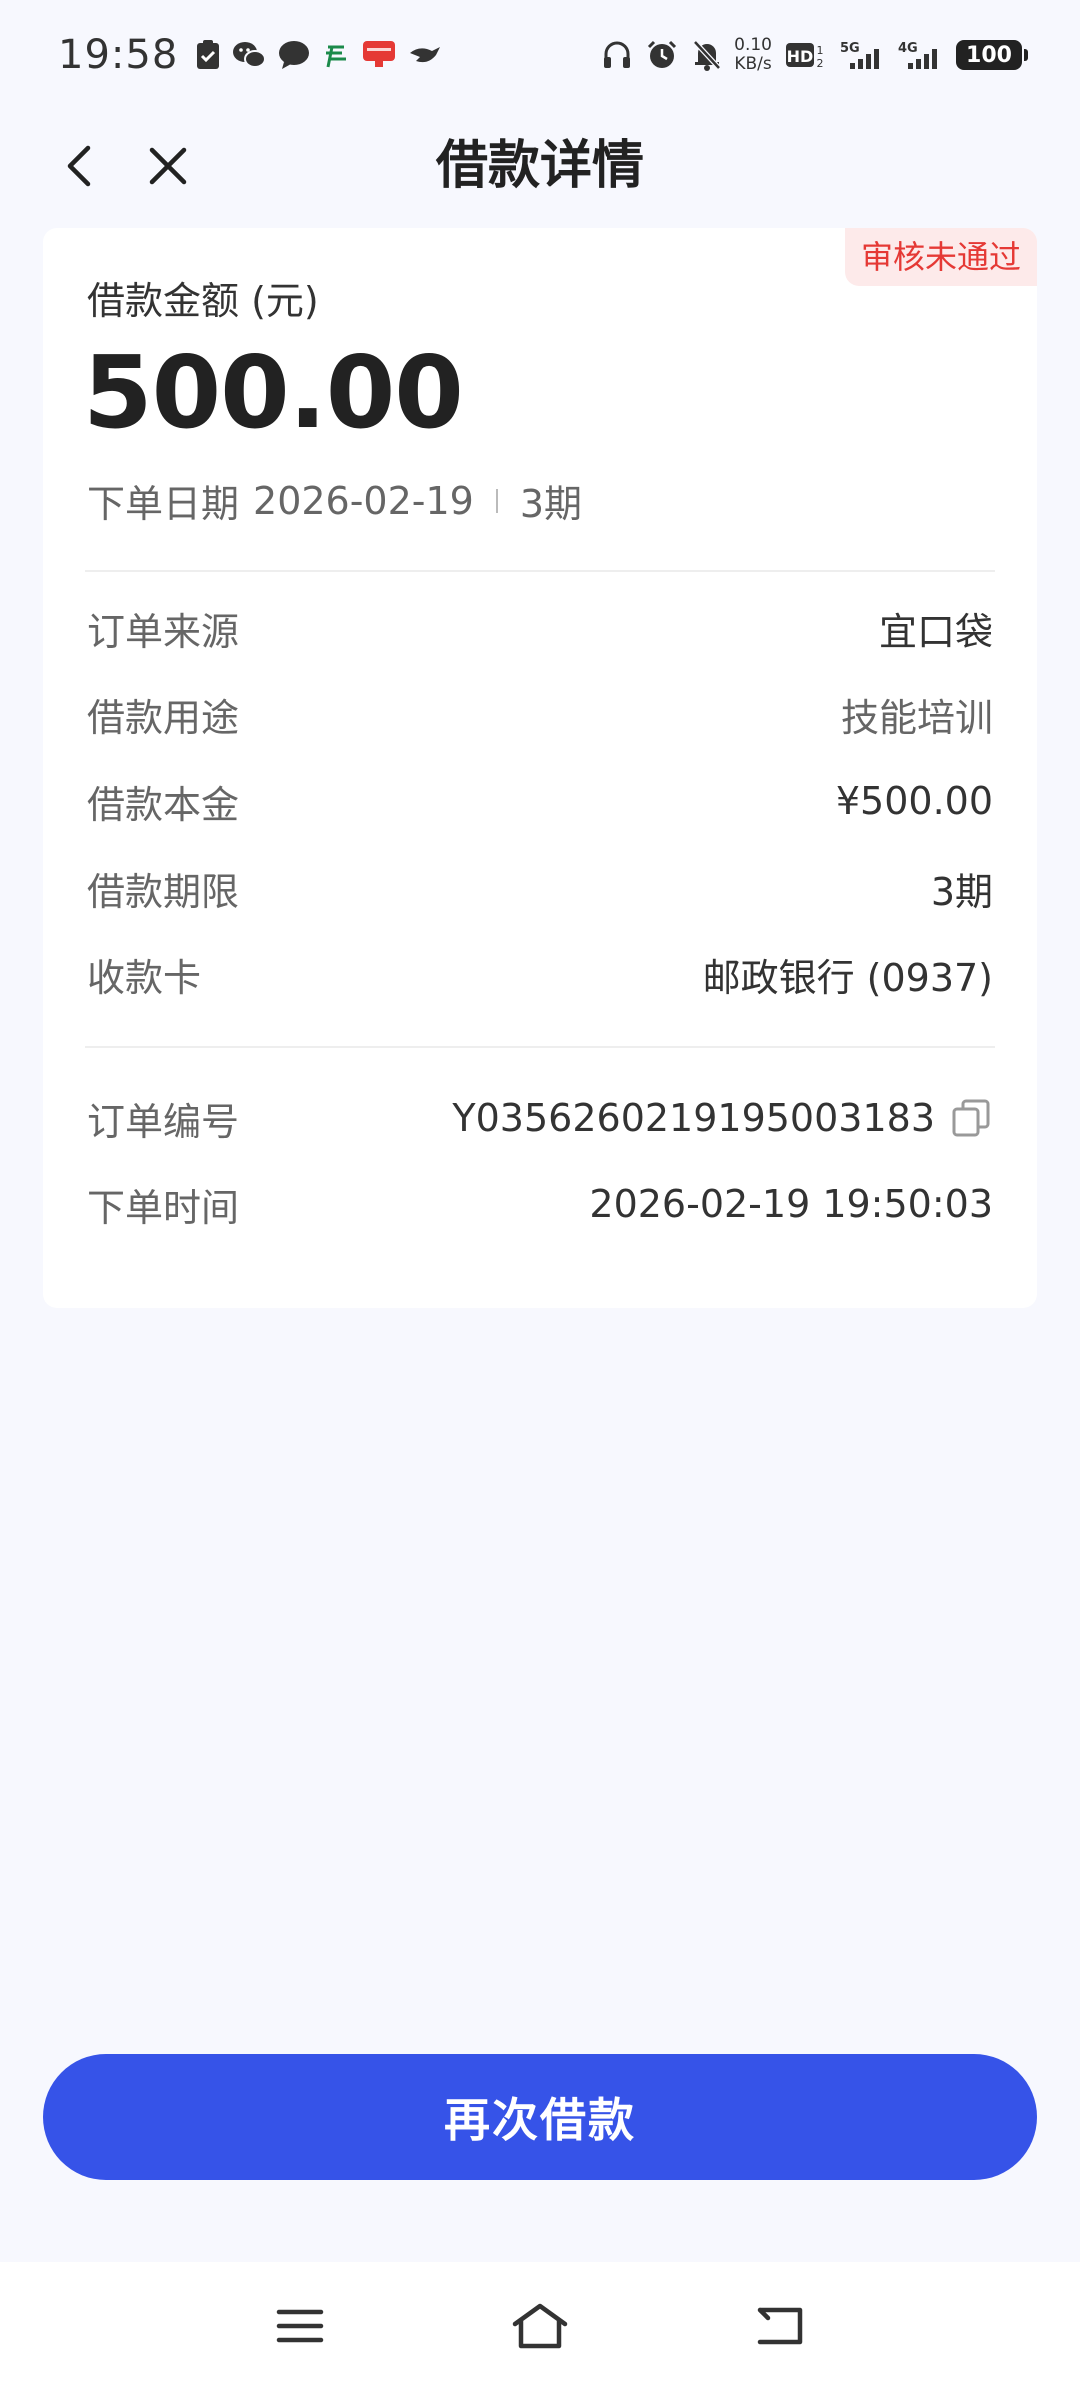  Describe the element at coordinates (336, 55) in the screenshot. I see `green-app-icon` at that location.